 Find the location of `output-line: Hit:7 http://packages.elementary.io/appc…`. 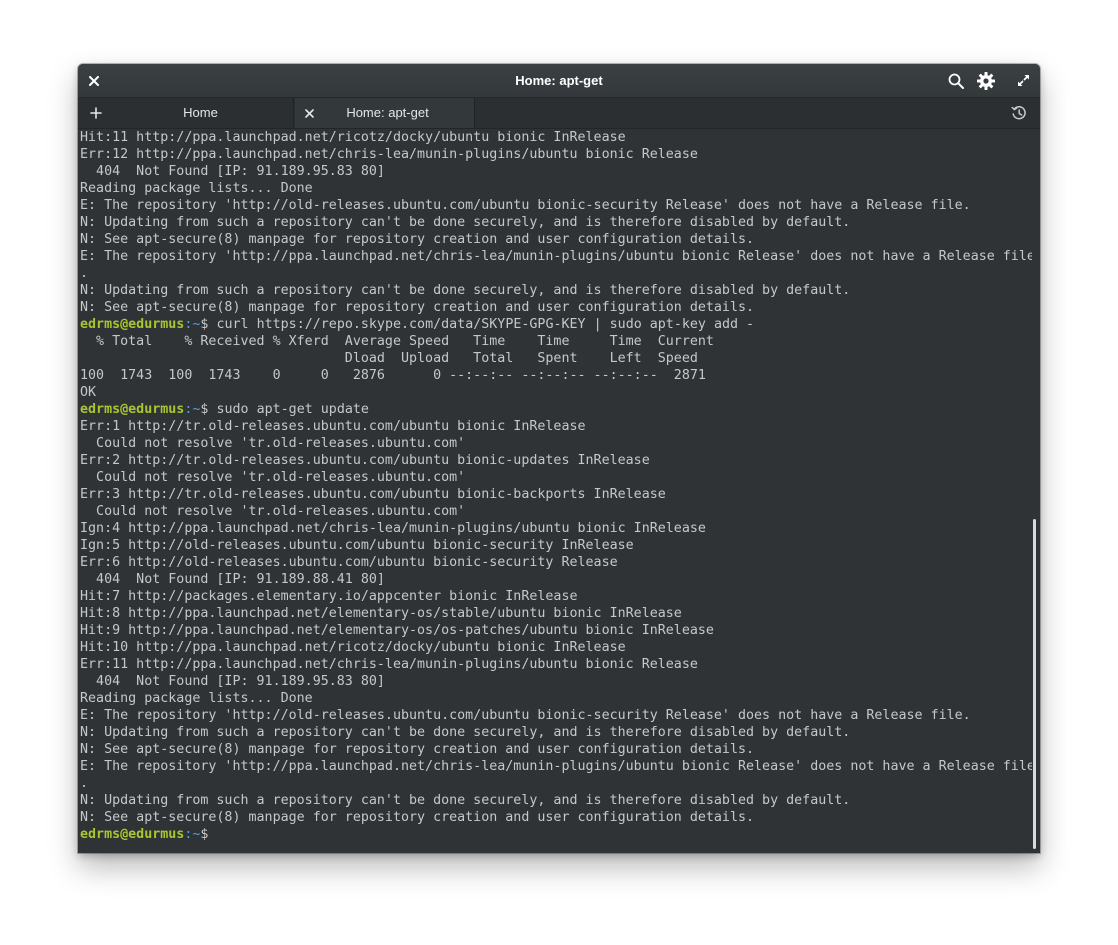

output-line: Hit:7 http://packages.elementary.io/appc… is located at coordinates (329, 596).